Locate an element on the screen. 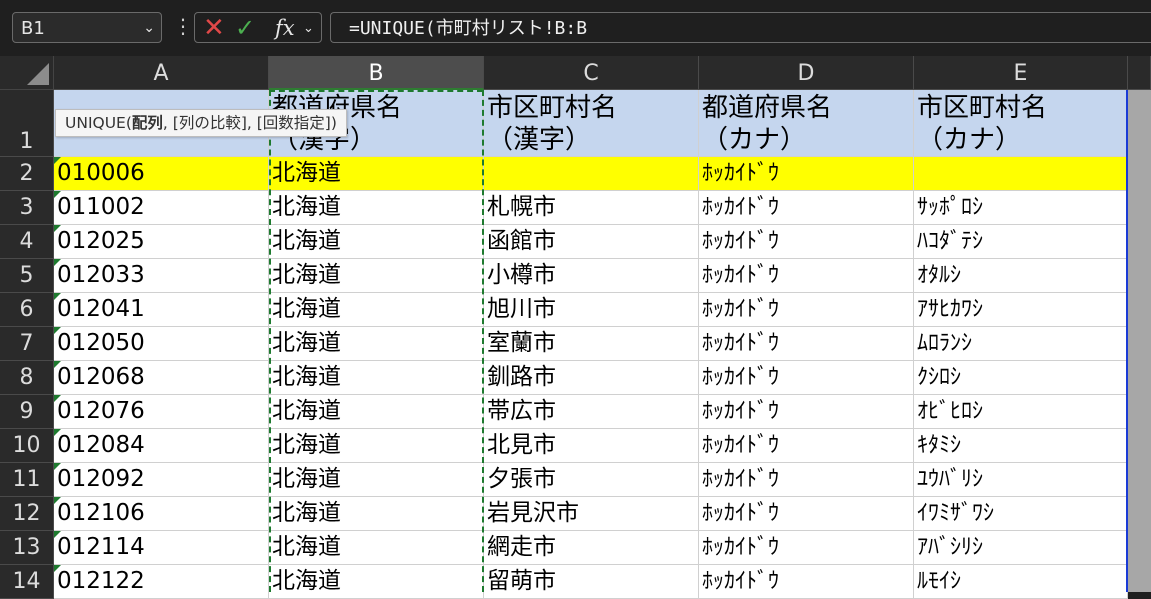  row-header-5: 5 is located at coordinates (27, 276).